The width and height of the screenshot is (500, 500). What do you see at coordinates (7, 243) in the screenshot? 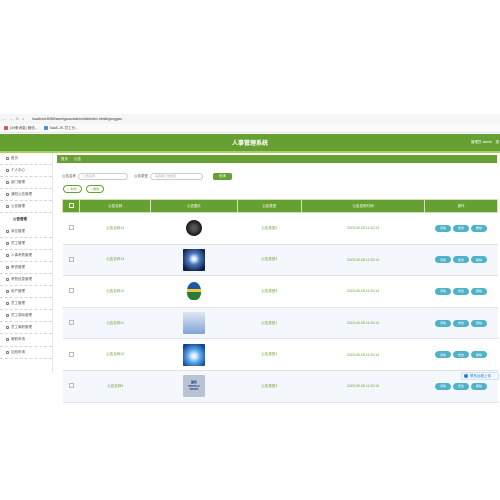
I see `people-icon` at bounding box center [7, 243].